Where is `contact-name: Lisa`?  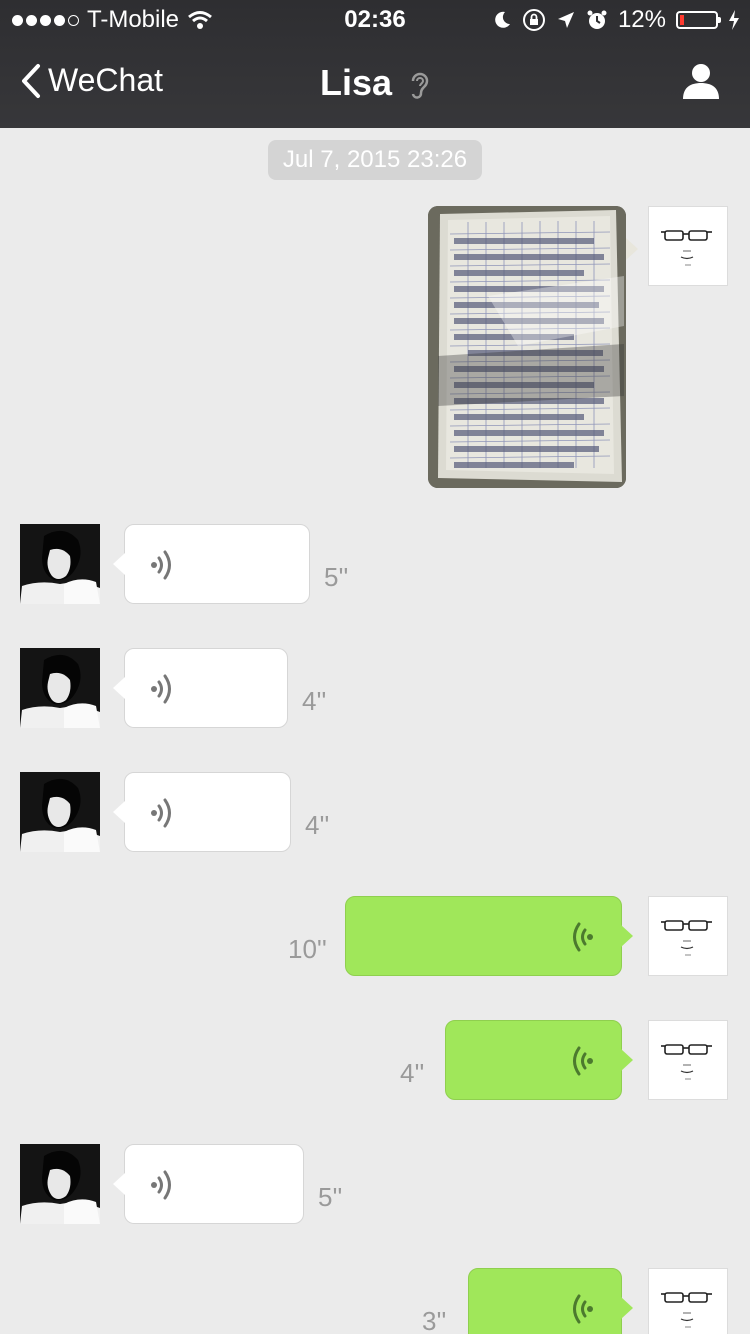
contact-name: Lisa is located at coordinates (356, 82).